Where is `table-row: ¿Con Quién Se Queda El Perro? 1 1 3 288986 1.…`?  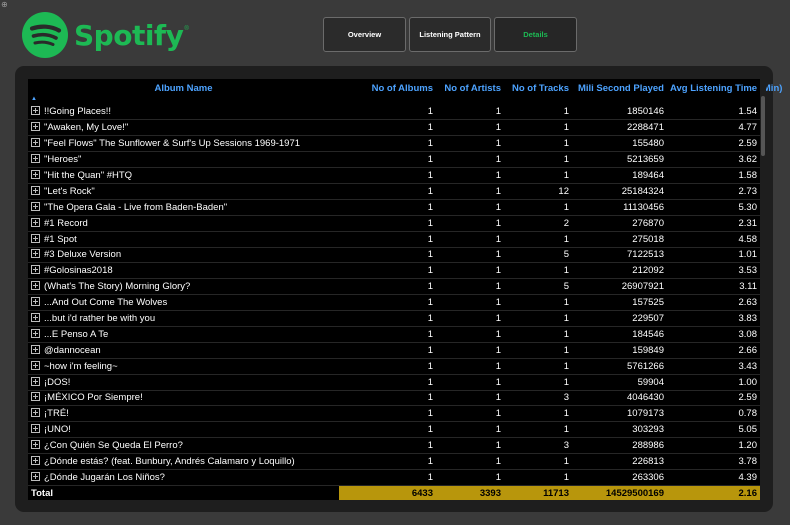 table-row: ¿Con Quién Se Queda El Perro? 1 1 3 288986 1.… is located at coordinates (394, 446).